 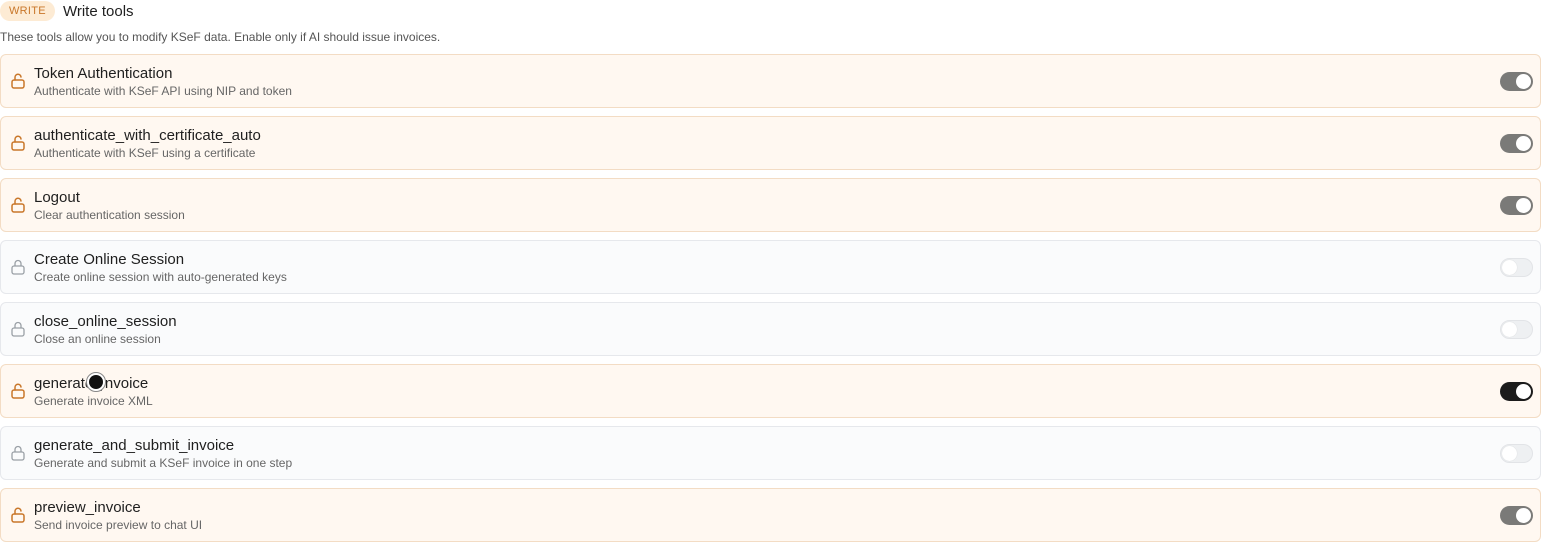 What do you see at coordinates (134, 445) in the screenshot?
I see `tool-name: generate_and_submit_invoice` at bounding box center [134, 445].